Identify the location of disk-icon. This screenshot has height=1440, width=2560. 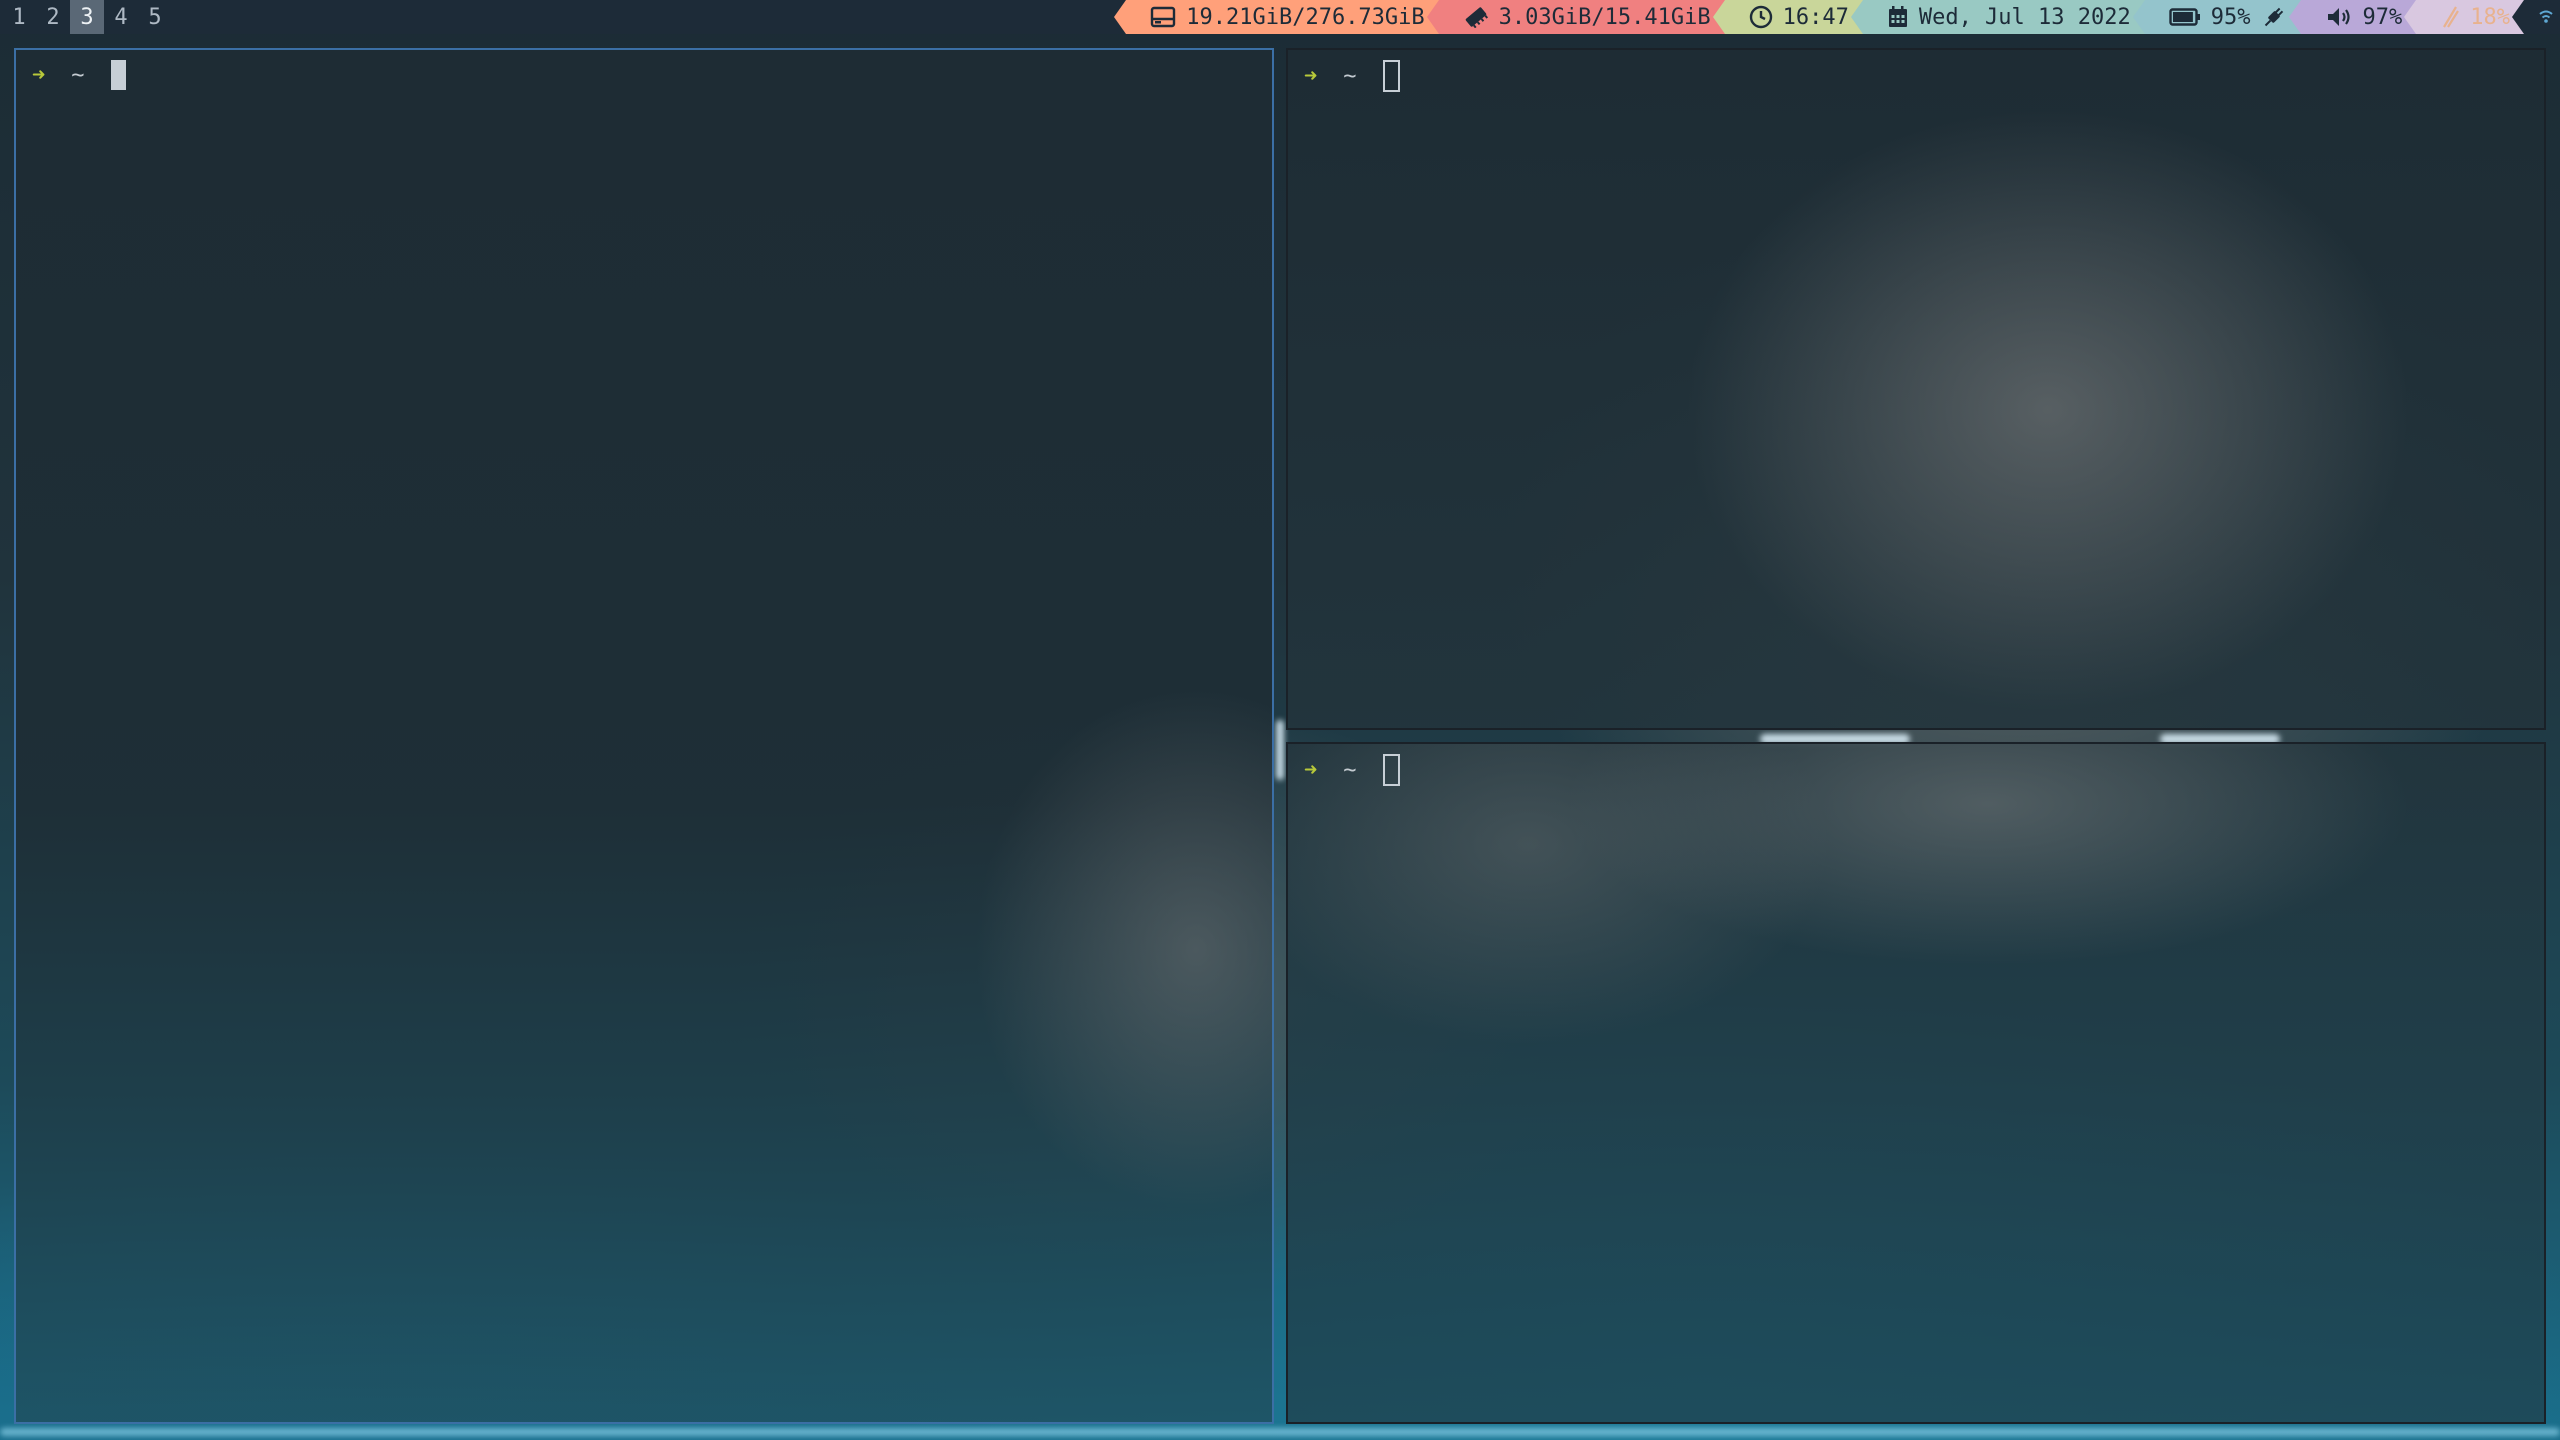
(1163, 17).